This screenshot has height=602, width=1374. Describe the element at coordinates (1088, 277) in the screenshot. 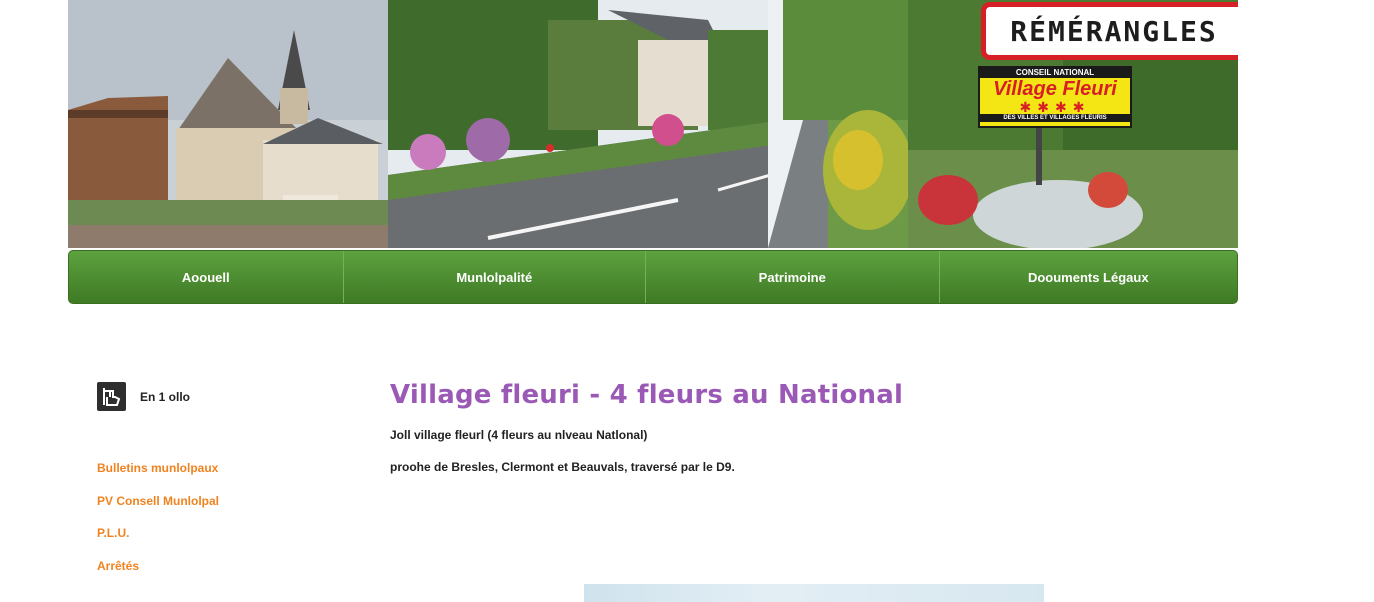

I see `nav-documents-legaux: Doouments Légaux` at that location.